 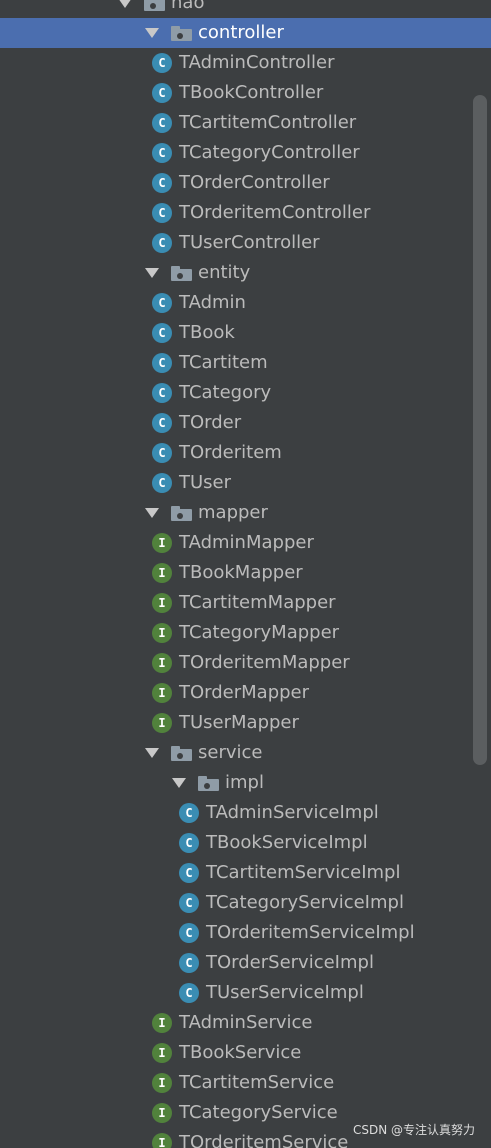 I want to click on tree-item-label: TAdminServiceImpl, so click(x=292, y=812).